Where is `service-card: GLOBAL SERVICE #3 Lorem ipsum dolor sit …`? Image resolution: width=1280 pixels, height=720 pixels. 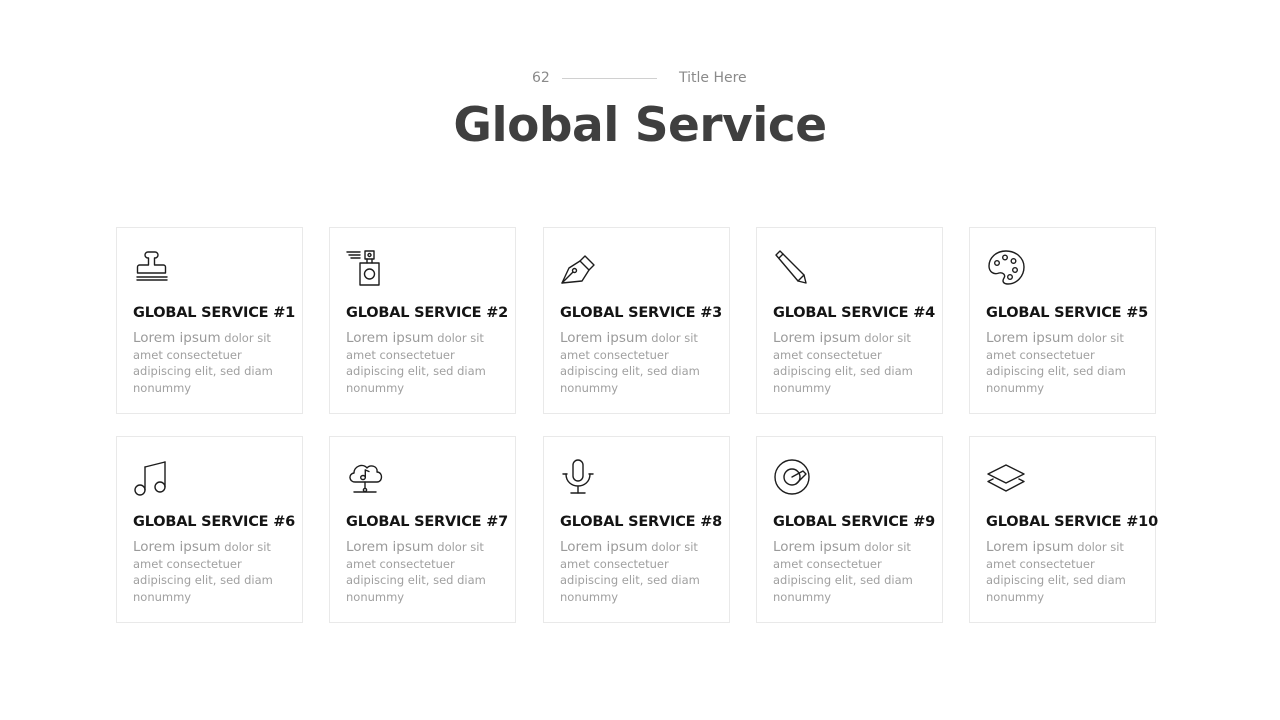
service-card: GLOBAL SERVICE #3 Lorem ipsum dolor sit … is located at coordinates (636, 320).